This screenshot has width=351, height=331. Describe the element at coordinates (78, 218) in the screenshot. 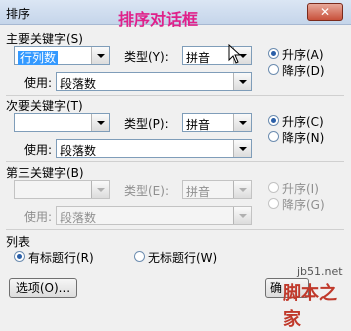

I see `third-use-value: 段落数` at that location.